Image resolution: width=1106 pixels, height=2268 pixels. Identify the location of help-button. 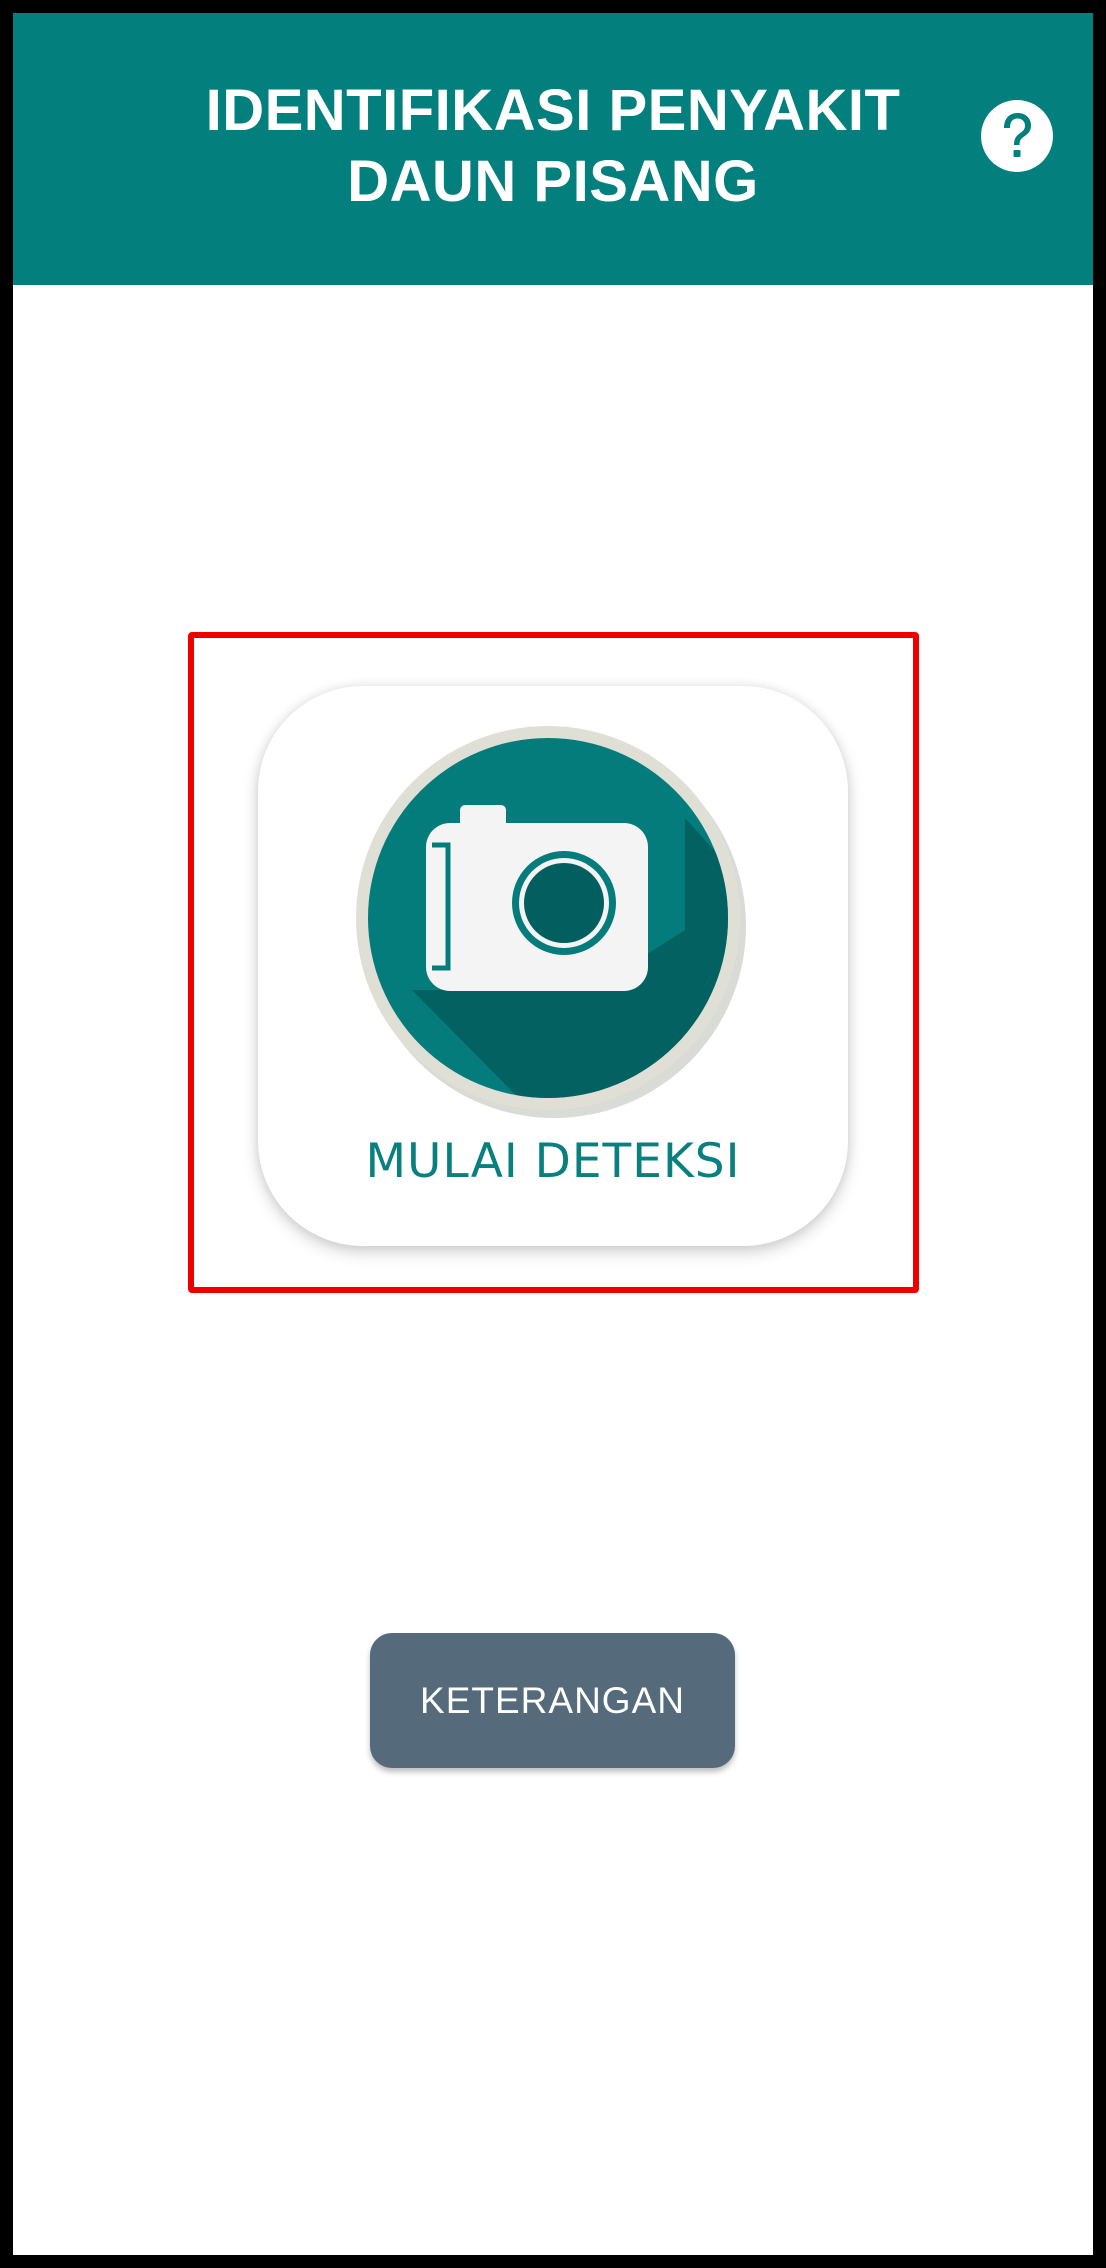
(1017, 136).